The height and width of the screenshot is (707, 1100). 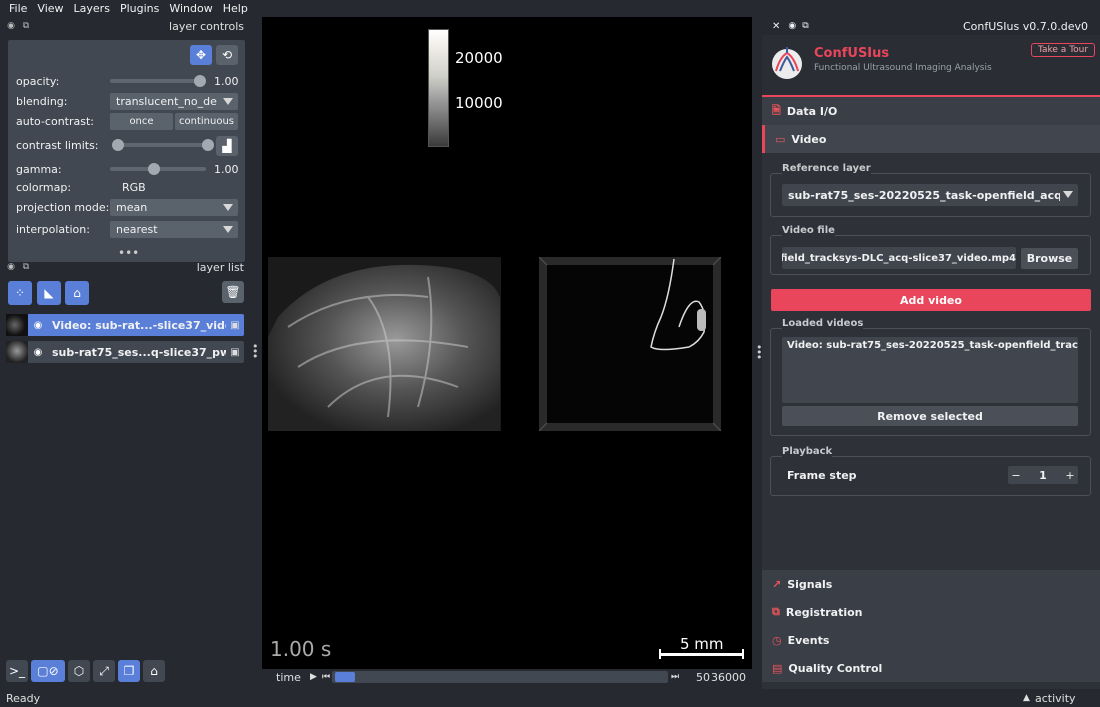 I want to click on transpose-icon: ⤢, so click(x=104, y=670).